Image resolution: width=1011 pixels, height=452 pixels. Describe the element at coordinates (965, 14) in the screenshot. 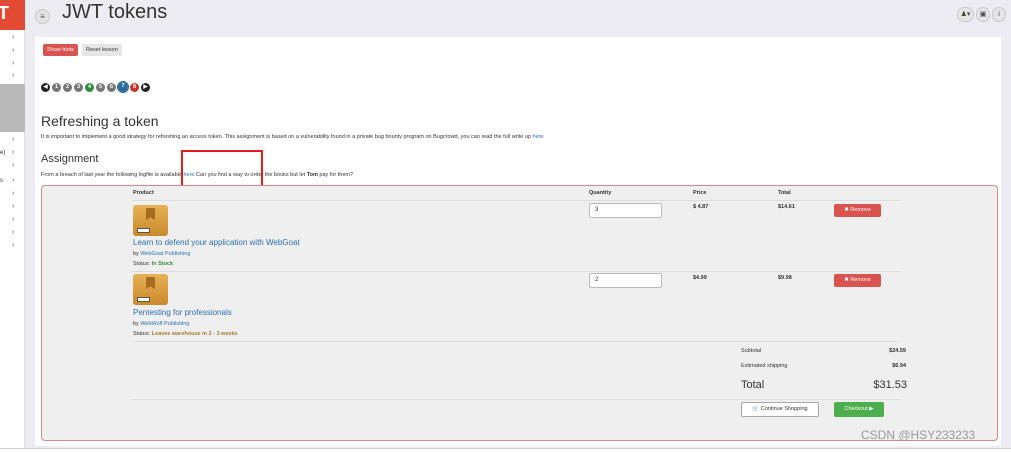

I see `user-menu-icon: ♟▾` at that location.